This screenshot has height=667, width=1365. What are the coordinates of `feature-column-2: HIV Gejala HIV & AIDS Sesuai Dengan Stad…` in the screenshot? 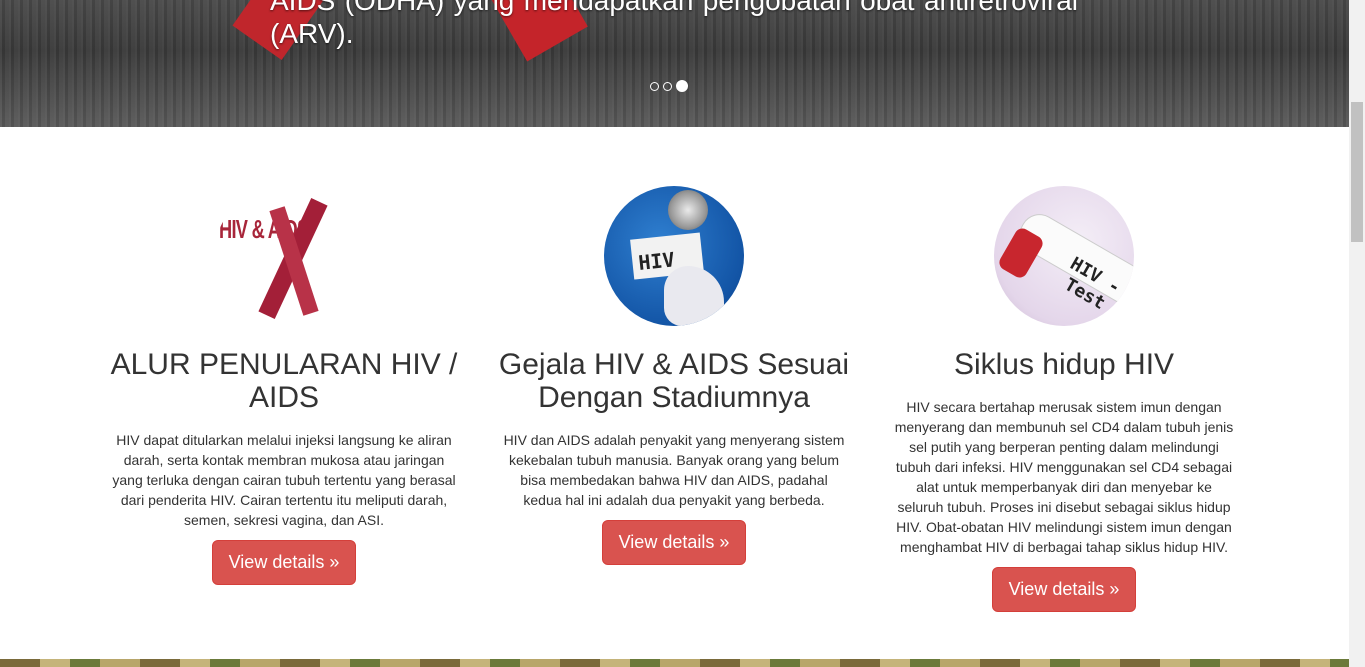 It's located at (674, 375).